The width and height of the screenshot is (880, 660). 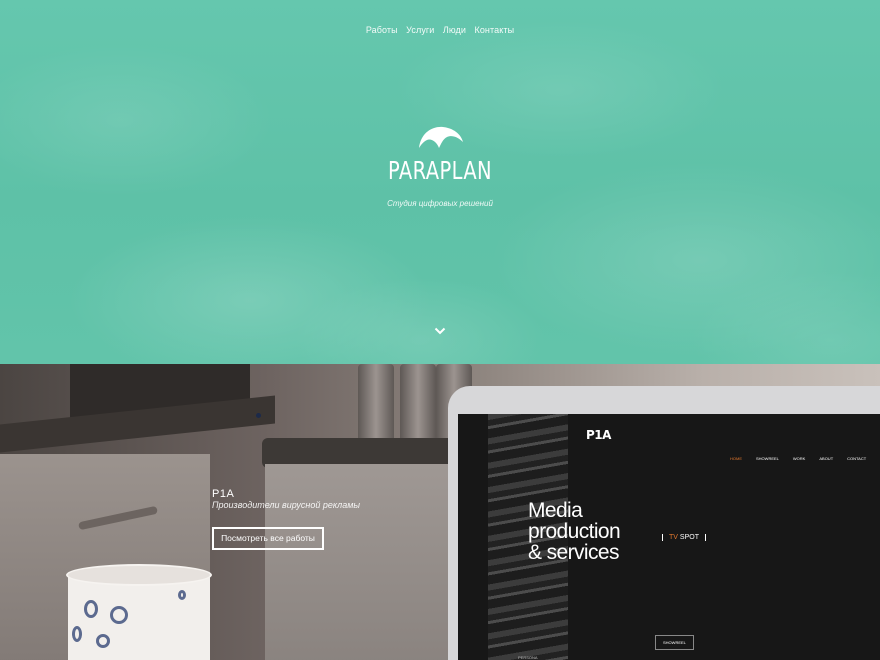 What do you see at coordinates (440, 170) in the screenshot?
I see `brand-name: PARAPLAN` at bounding box center [440, 170].